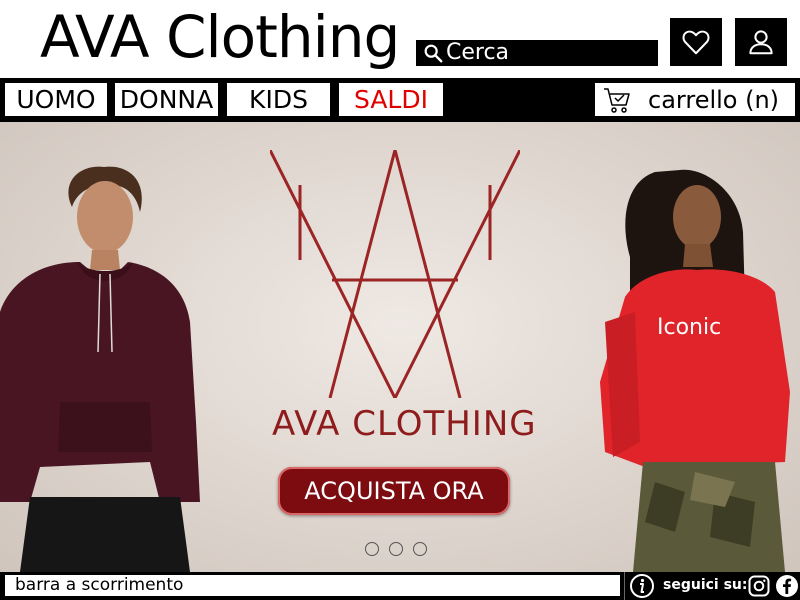 The width and height of the screenshot is (800, 600). What do you see at coordinates (714, 99) in the screenshot?
I see `cart-label: carrello (n)` at bounding box center [714, 99].